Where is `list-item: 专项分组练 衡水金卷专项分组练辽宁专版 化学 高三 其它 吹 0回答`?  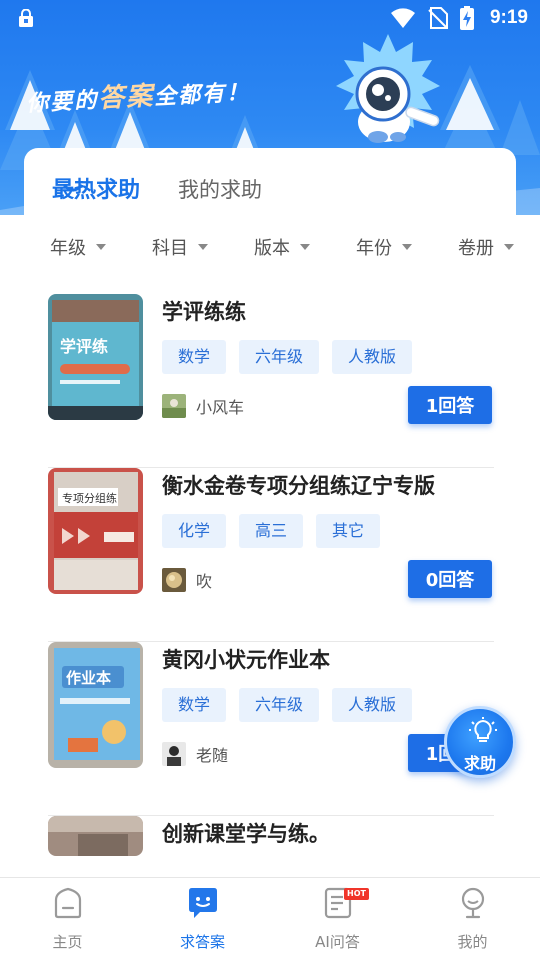
list-item: 专项分组练 衡水金卷专项分组练辽宁专版 化学 高三 其它 吹 0回答 is located at coordinates (271, 555).